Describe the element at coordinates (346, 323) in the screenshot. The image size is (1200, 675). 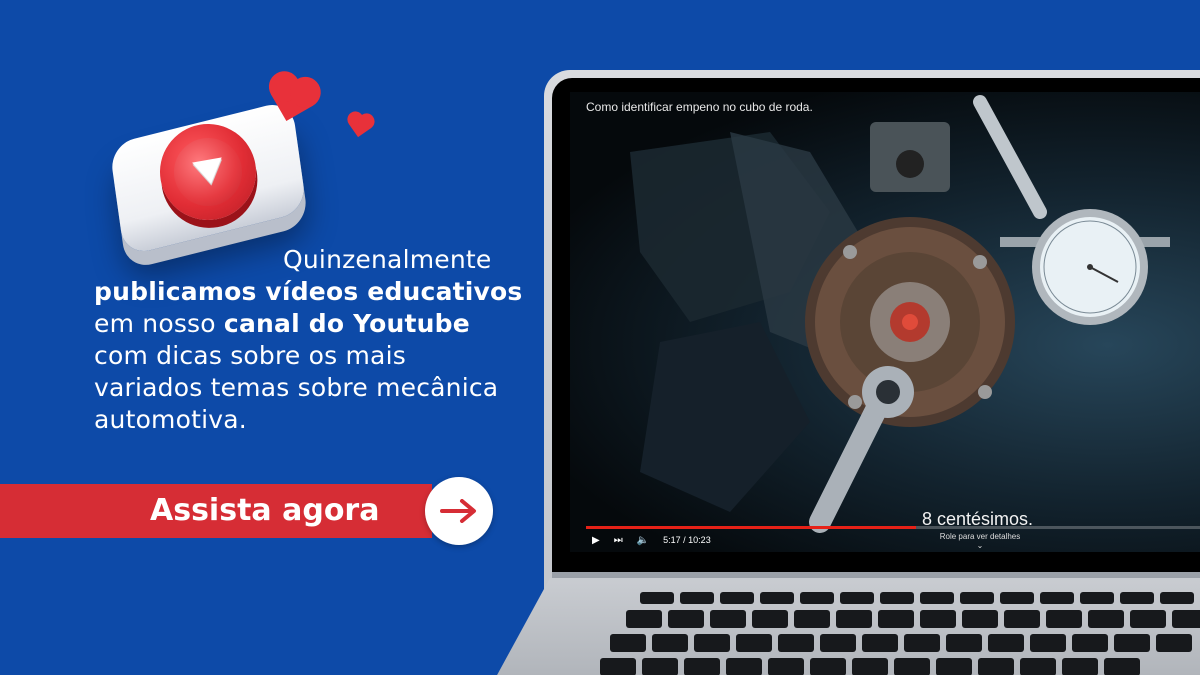
I see `copy-line-3-bold: canal do Youtube` at that location.